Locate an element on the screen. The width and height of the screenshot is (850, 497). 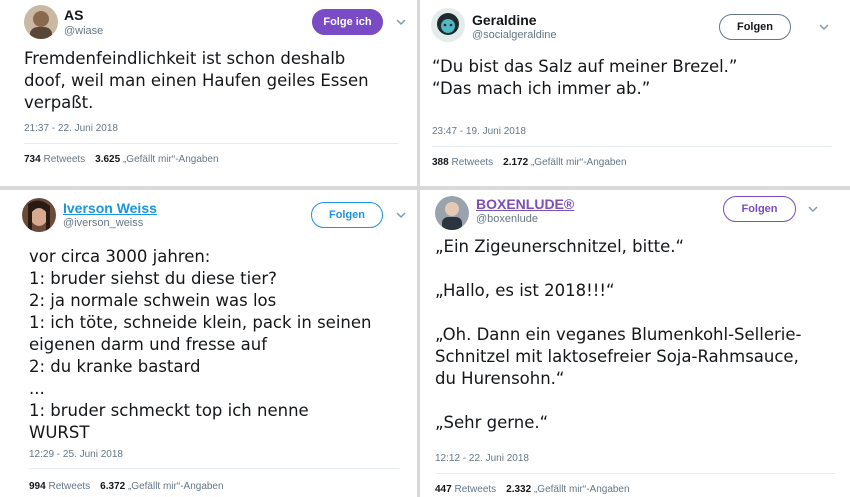
author-name: Iverson Weiss is located at coordinates (110, 208).